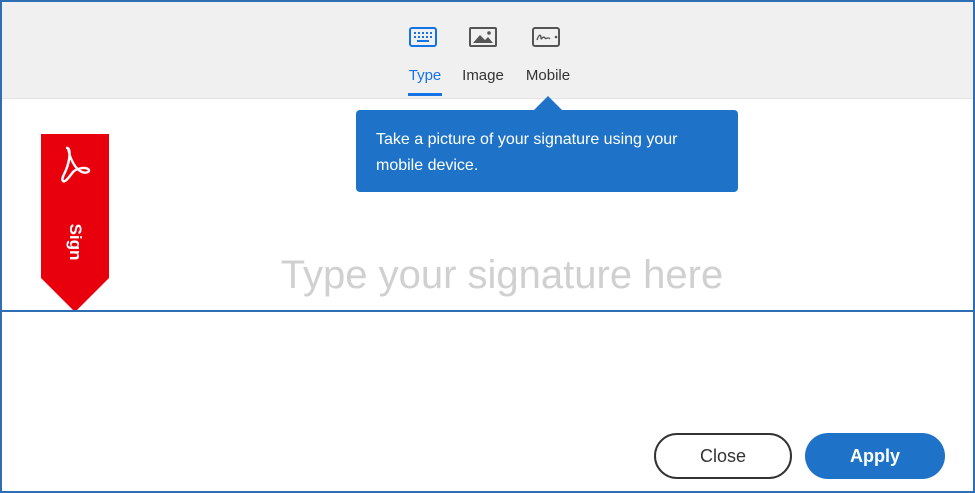  Describe the element at coordinates (425, 75) in the screenshot. I see `tab-type: Type` at that location.